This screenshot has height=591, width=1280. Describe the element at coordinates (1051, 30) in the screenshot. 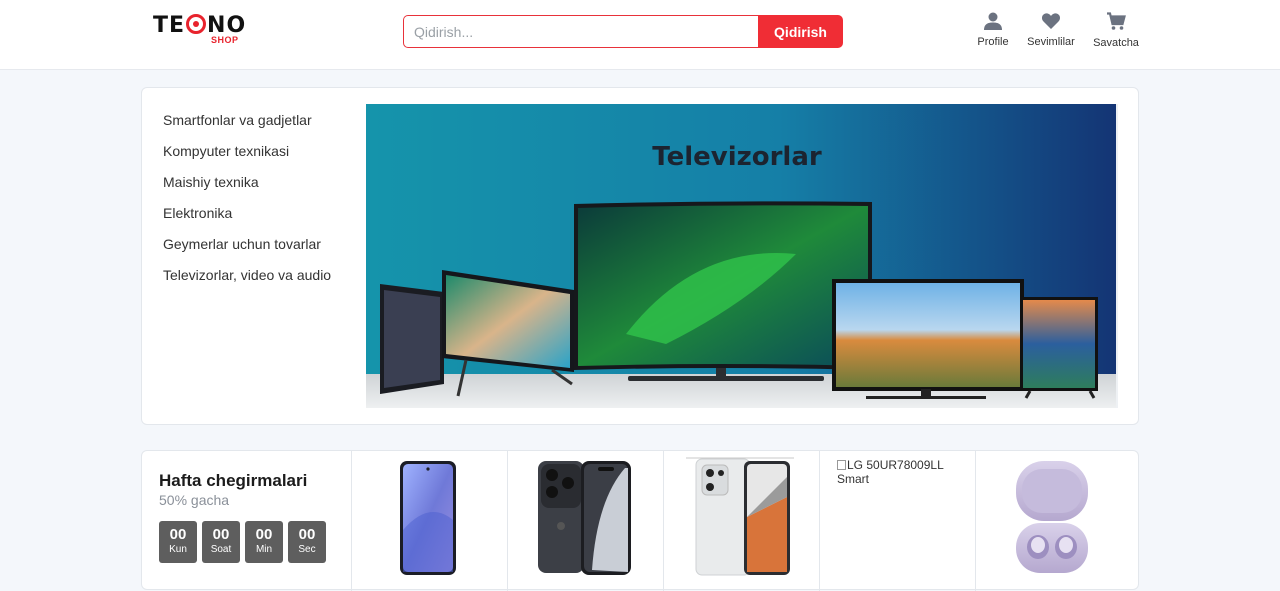

I see `header-favorites: Sevimlilar` at that location.